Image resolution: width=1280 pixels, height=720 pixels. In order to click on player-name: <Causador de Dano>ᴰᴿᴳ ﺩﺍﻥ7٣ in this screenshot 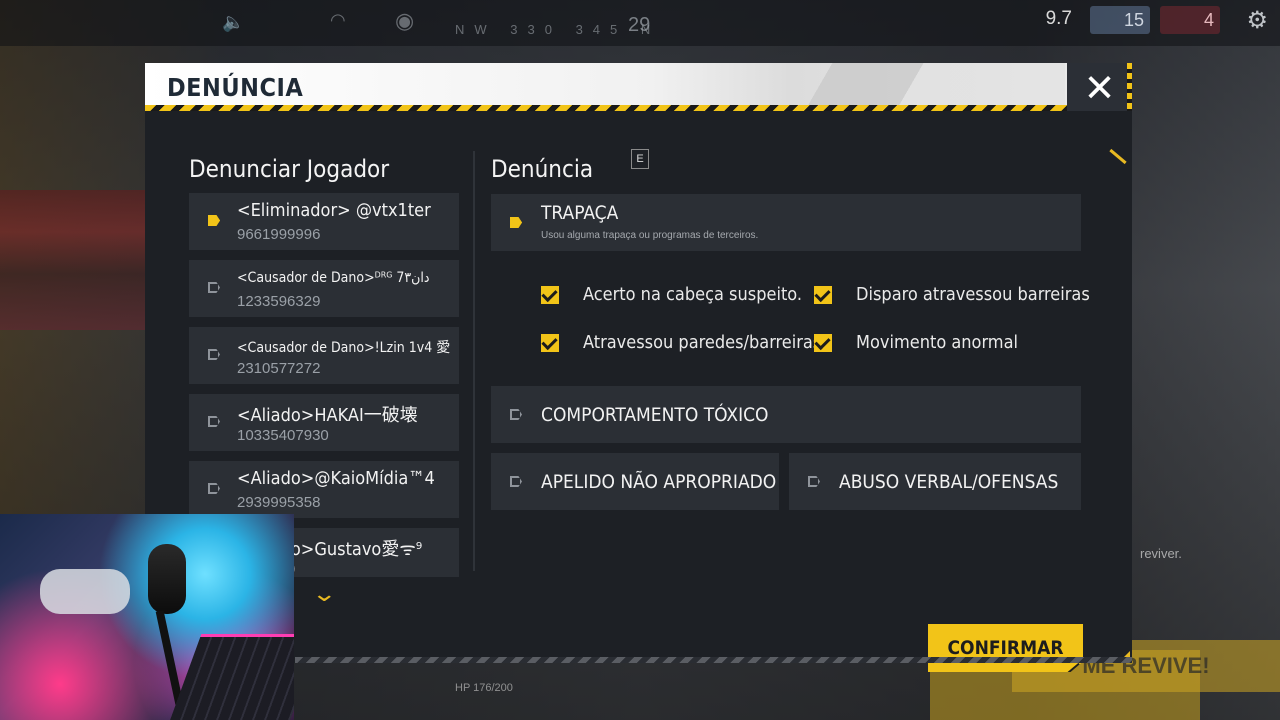, I will do `click(333, 278)`.